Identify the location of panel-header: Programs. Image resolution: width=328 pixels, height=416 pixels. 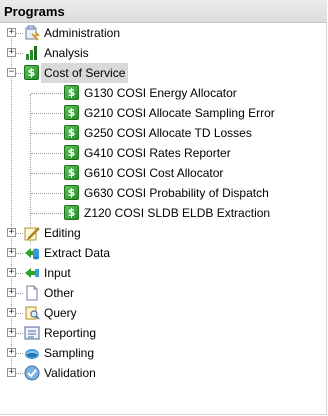
(163, 11).